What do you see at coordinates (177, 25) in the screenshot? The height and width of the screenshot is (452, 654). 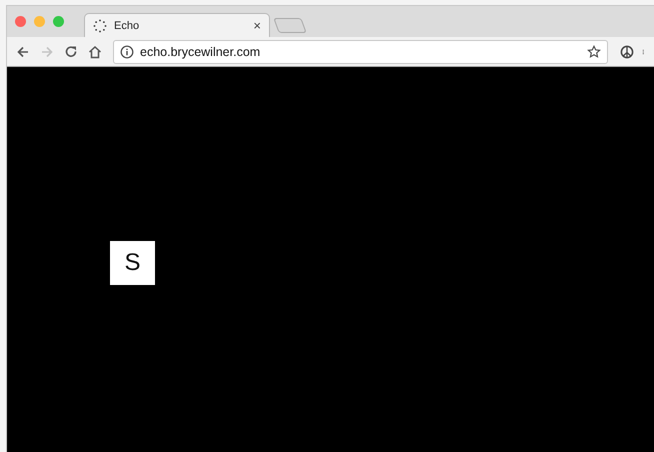 I see `browser-tab: Echo ×` at bounding box center [177, 25].